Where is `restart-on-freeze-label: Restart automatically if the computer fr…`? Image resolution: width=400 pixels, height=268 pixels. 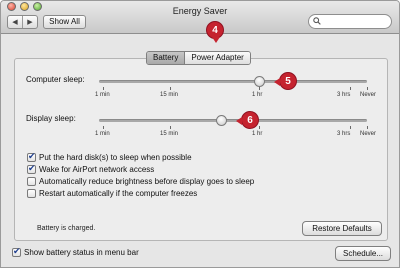 restart-on-freeze-label: Restart automatically if the computer fr… is located at coordinates (118, 193).